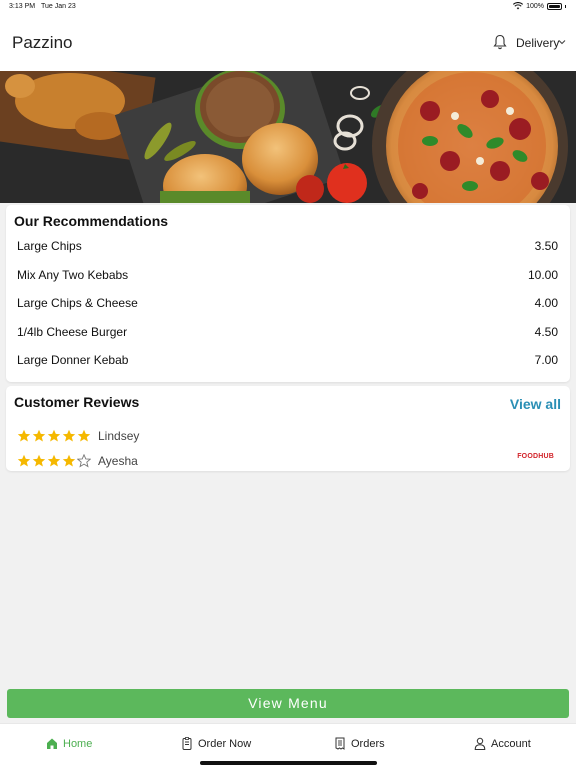  I want to click on item-name: Large Chips & Cheese, so click(77, 303).